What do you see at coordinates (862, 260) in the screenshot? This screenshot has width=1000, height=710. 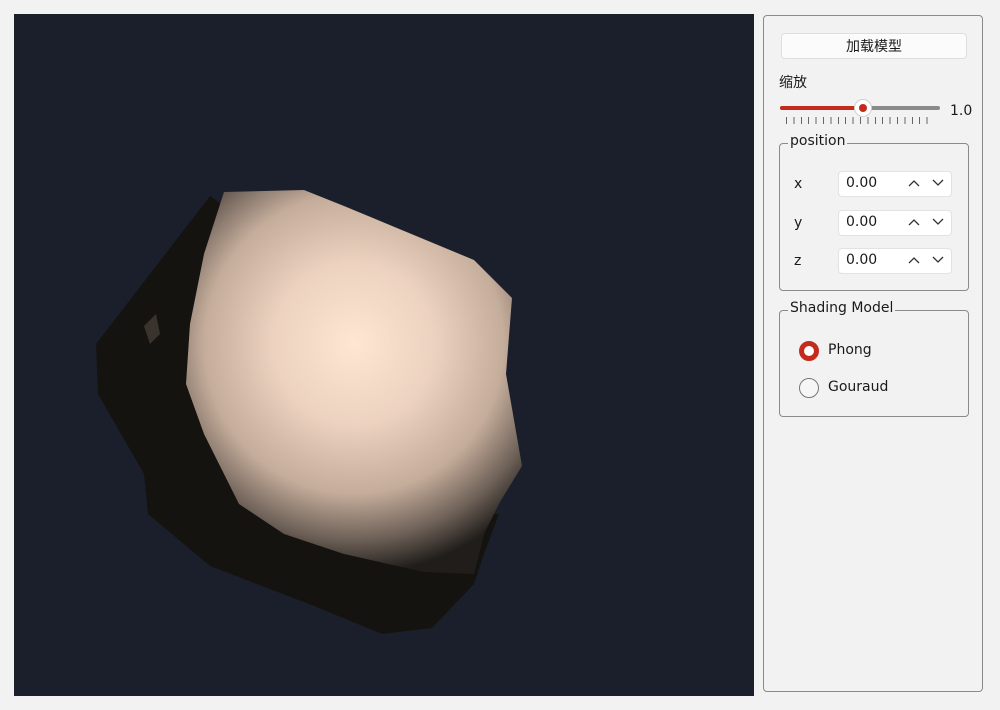 I see `position-z-value: 0.00` at bounding box center [862, 260].